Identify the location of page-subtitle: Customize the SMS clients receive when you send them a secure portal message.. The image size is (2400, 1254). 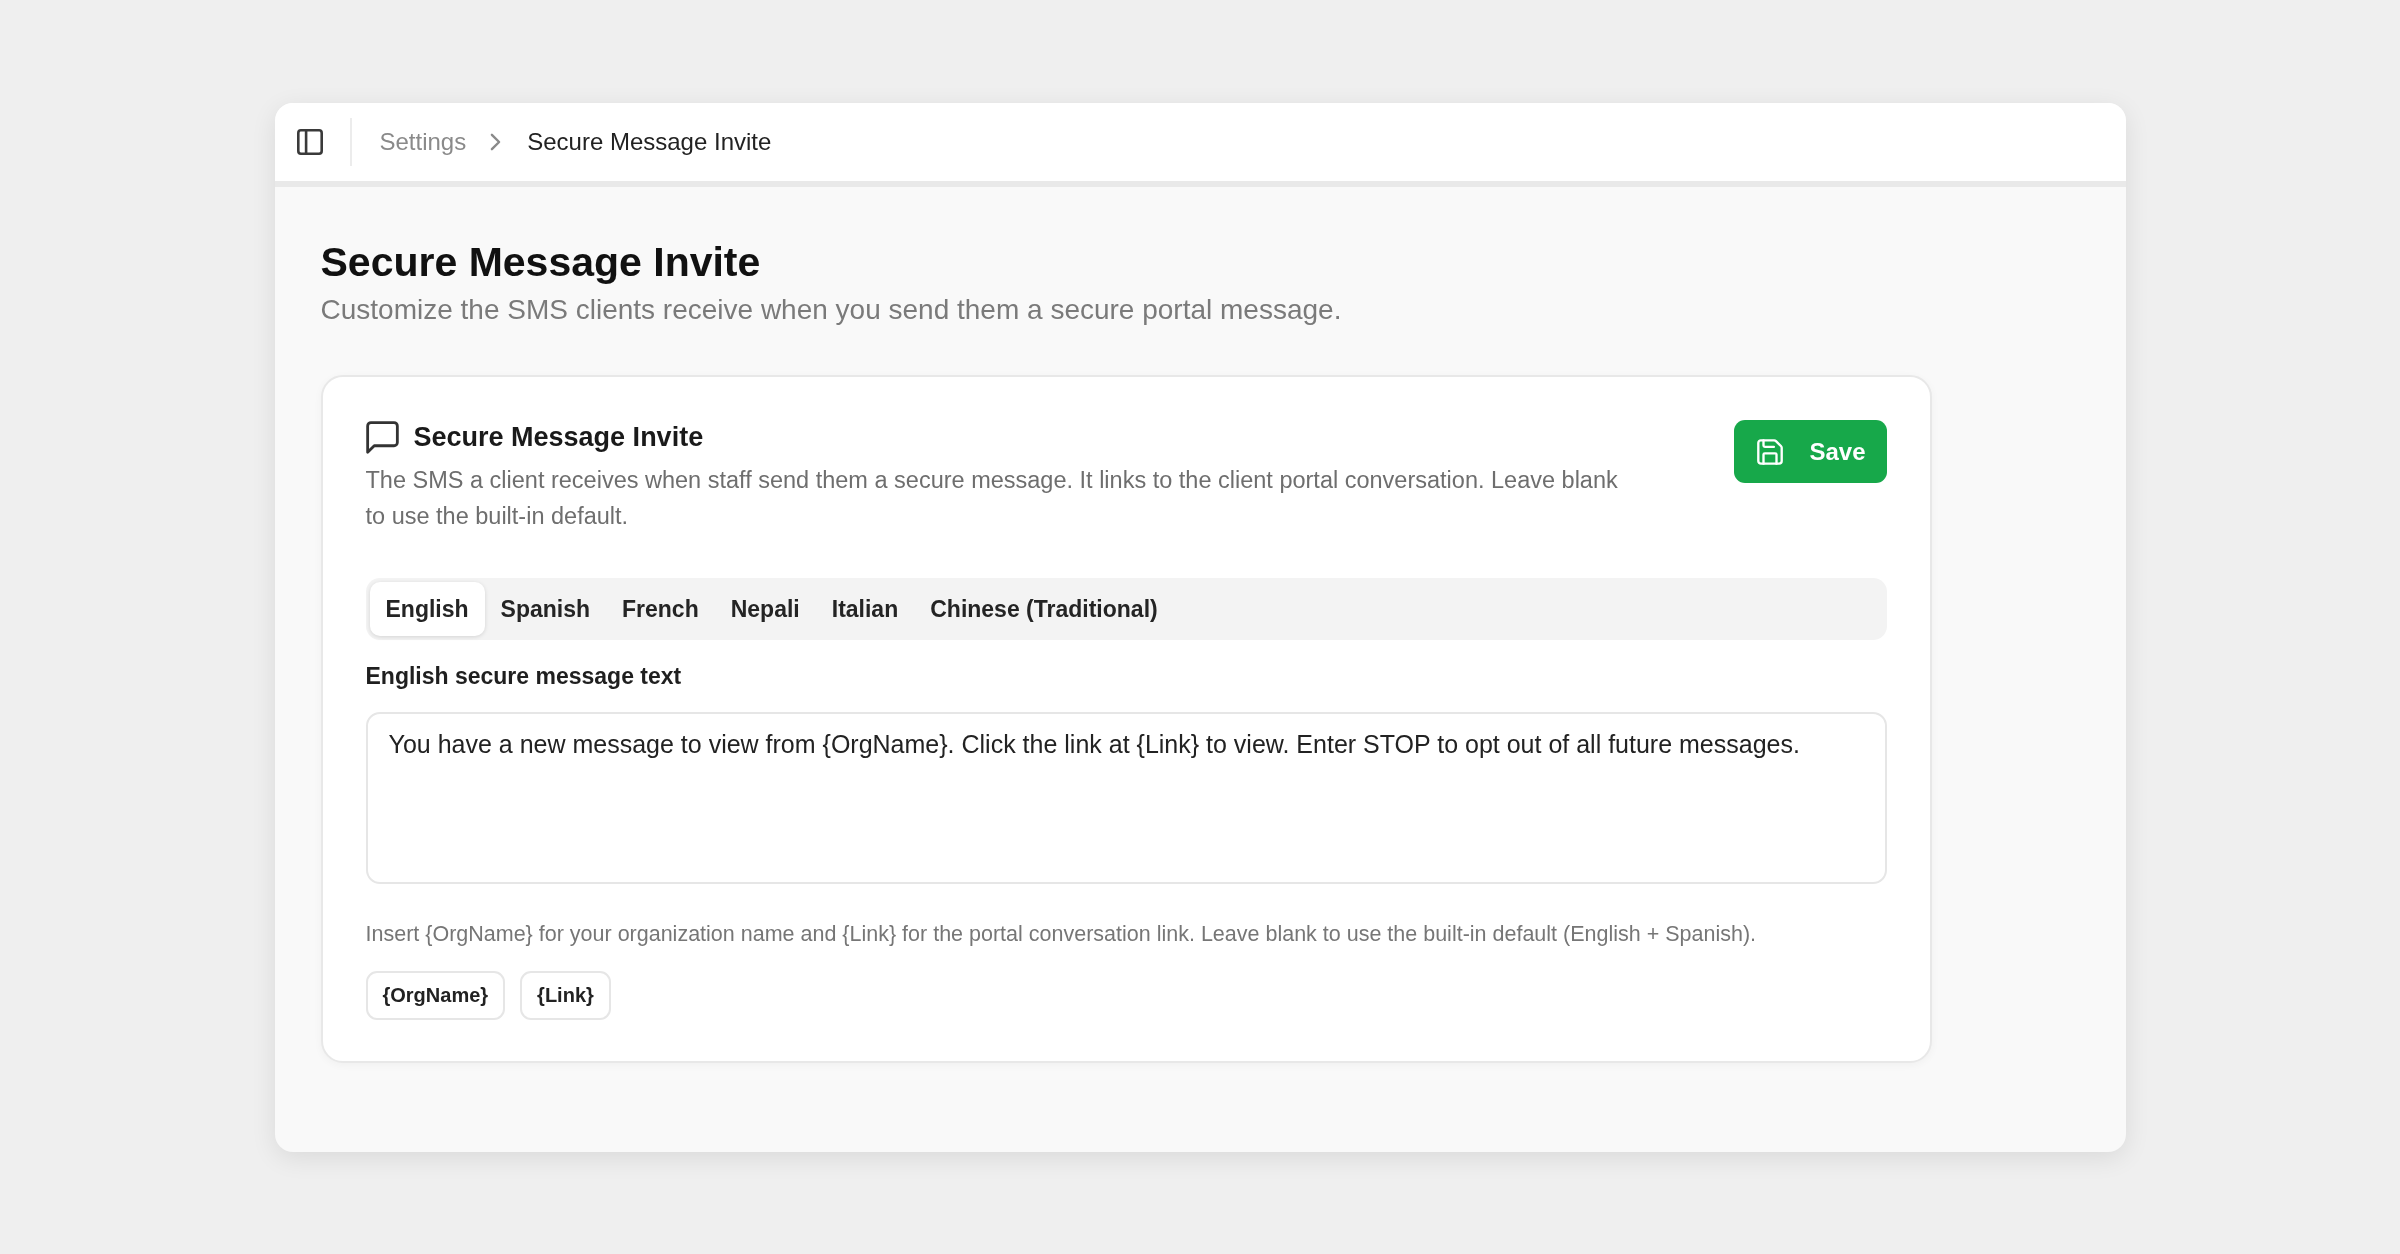
(831, 310).